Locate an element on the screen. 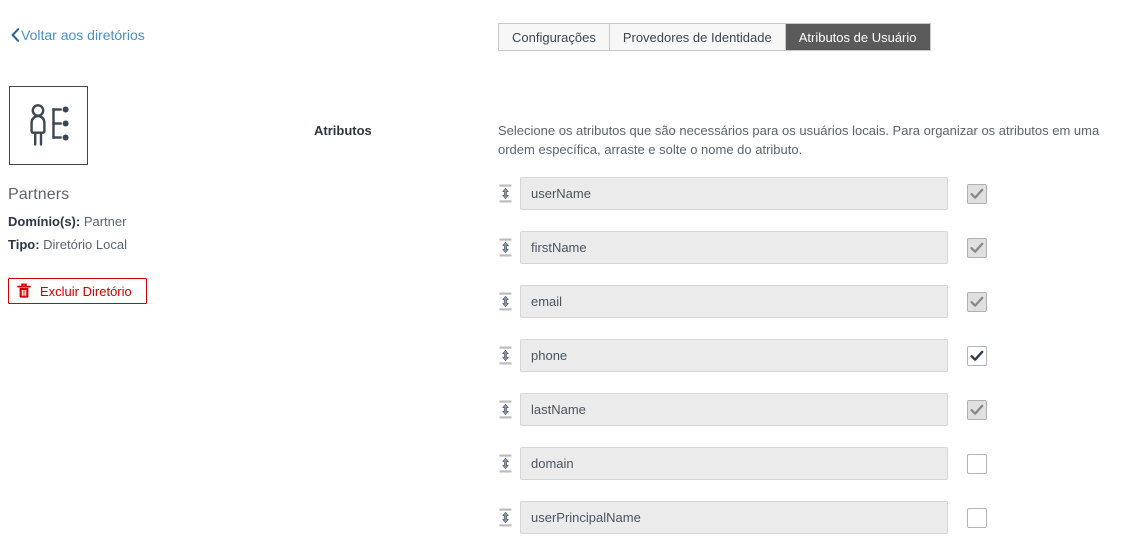 The height and width of the screenshot is (555, 1128). tab-label: Provedores de Identidade is located at coordinates (697, 37).